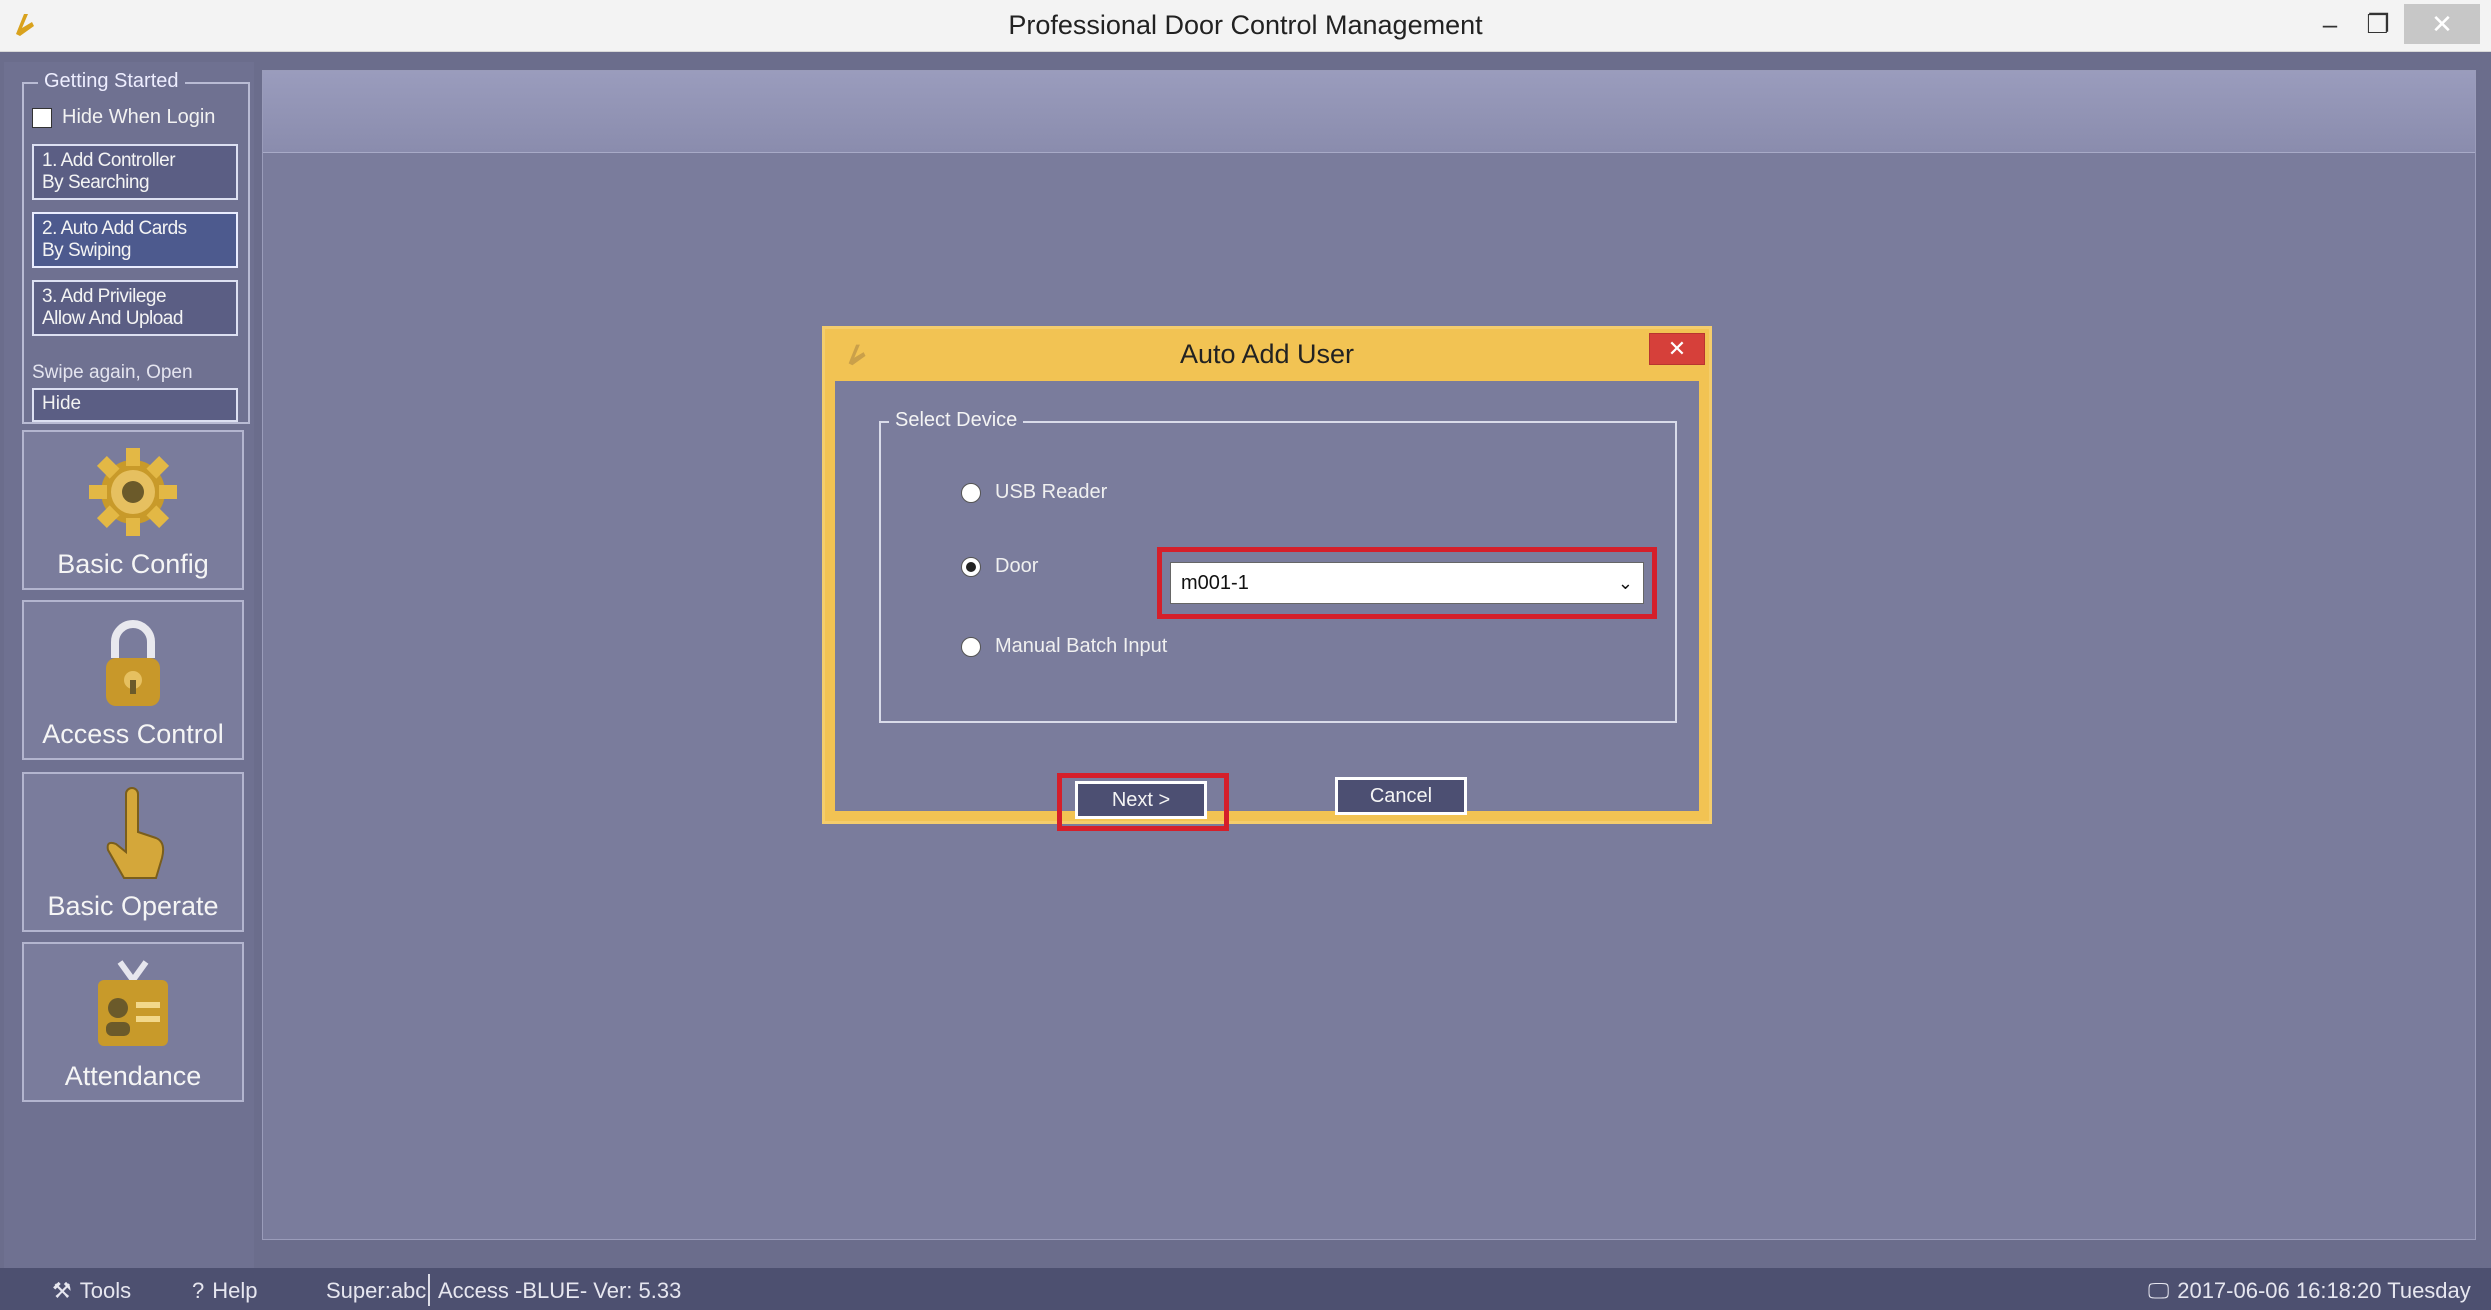 Image resolution: width=2491 pixels, height=1310 pixels. I want to click on door-dropdown: m001-1 ⌄, so click(1407, 583).